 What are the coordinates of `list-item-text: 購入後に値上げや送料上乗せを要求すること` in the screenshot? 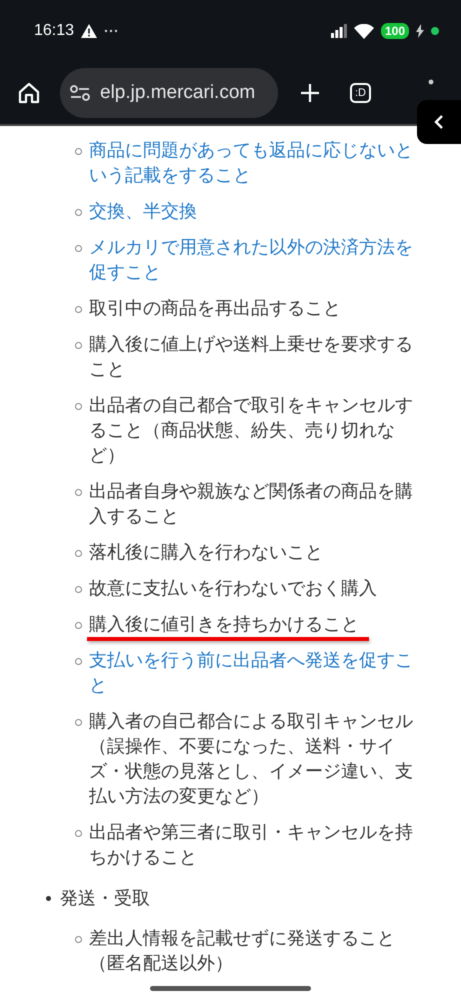 It's located at (251, 357).